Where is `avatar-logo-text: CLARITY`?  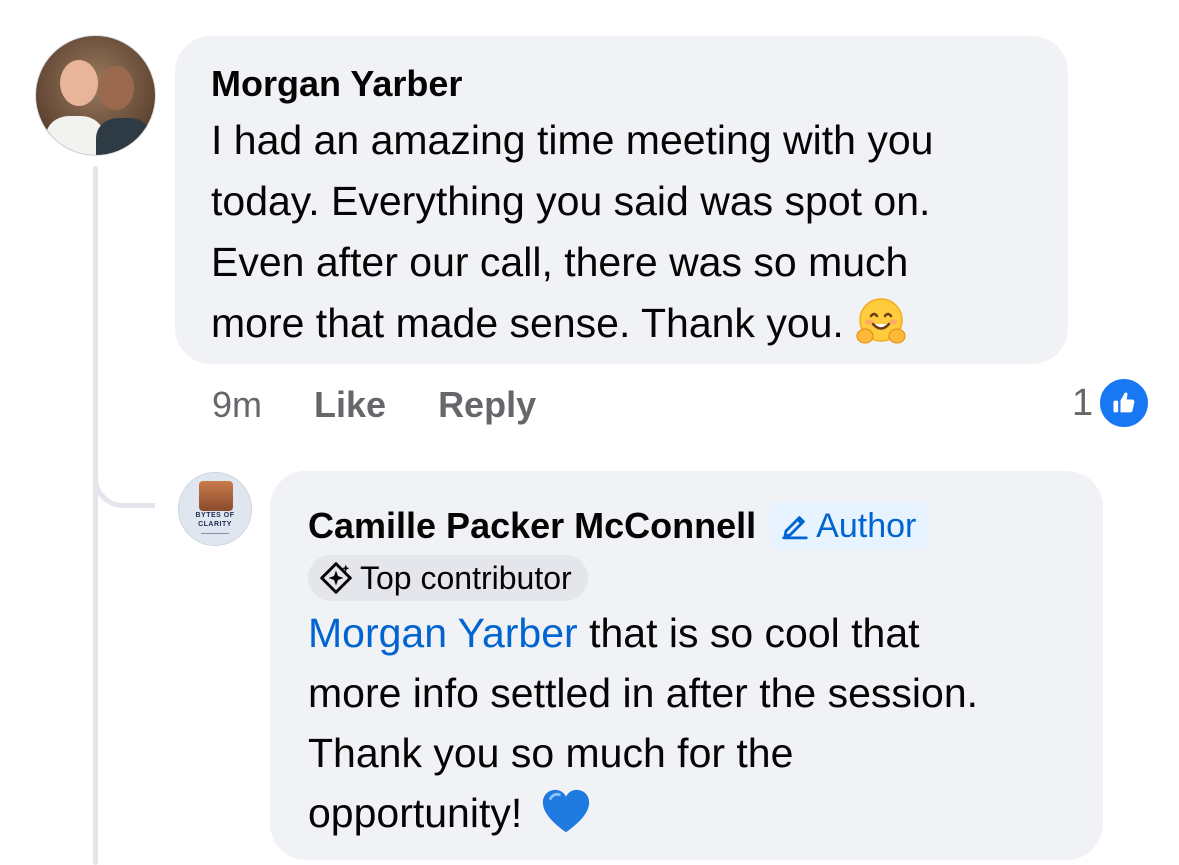 avatar-logo-text: CLARITY is located at coordinates (215, 524).